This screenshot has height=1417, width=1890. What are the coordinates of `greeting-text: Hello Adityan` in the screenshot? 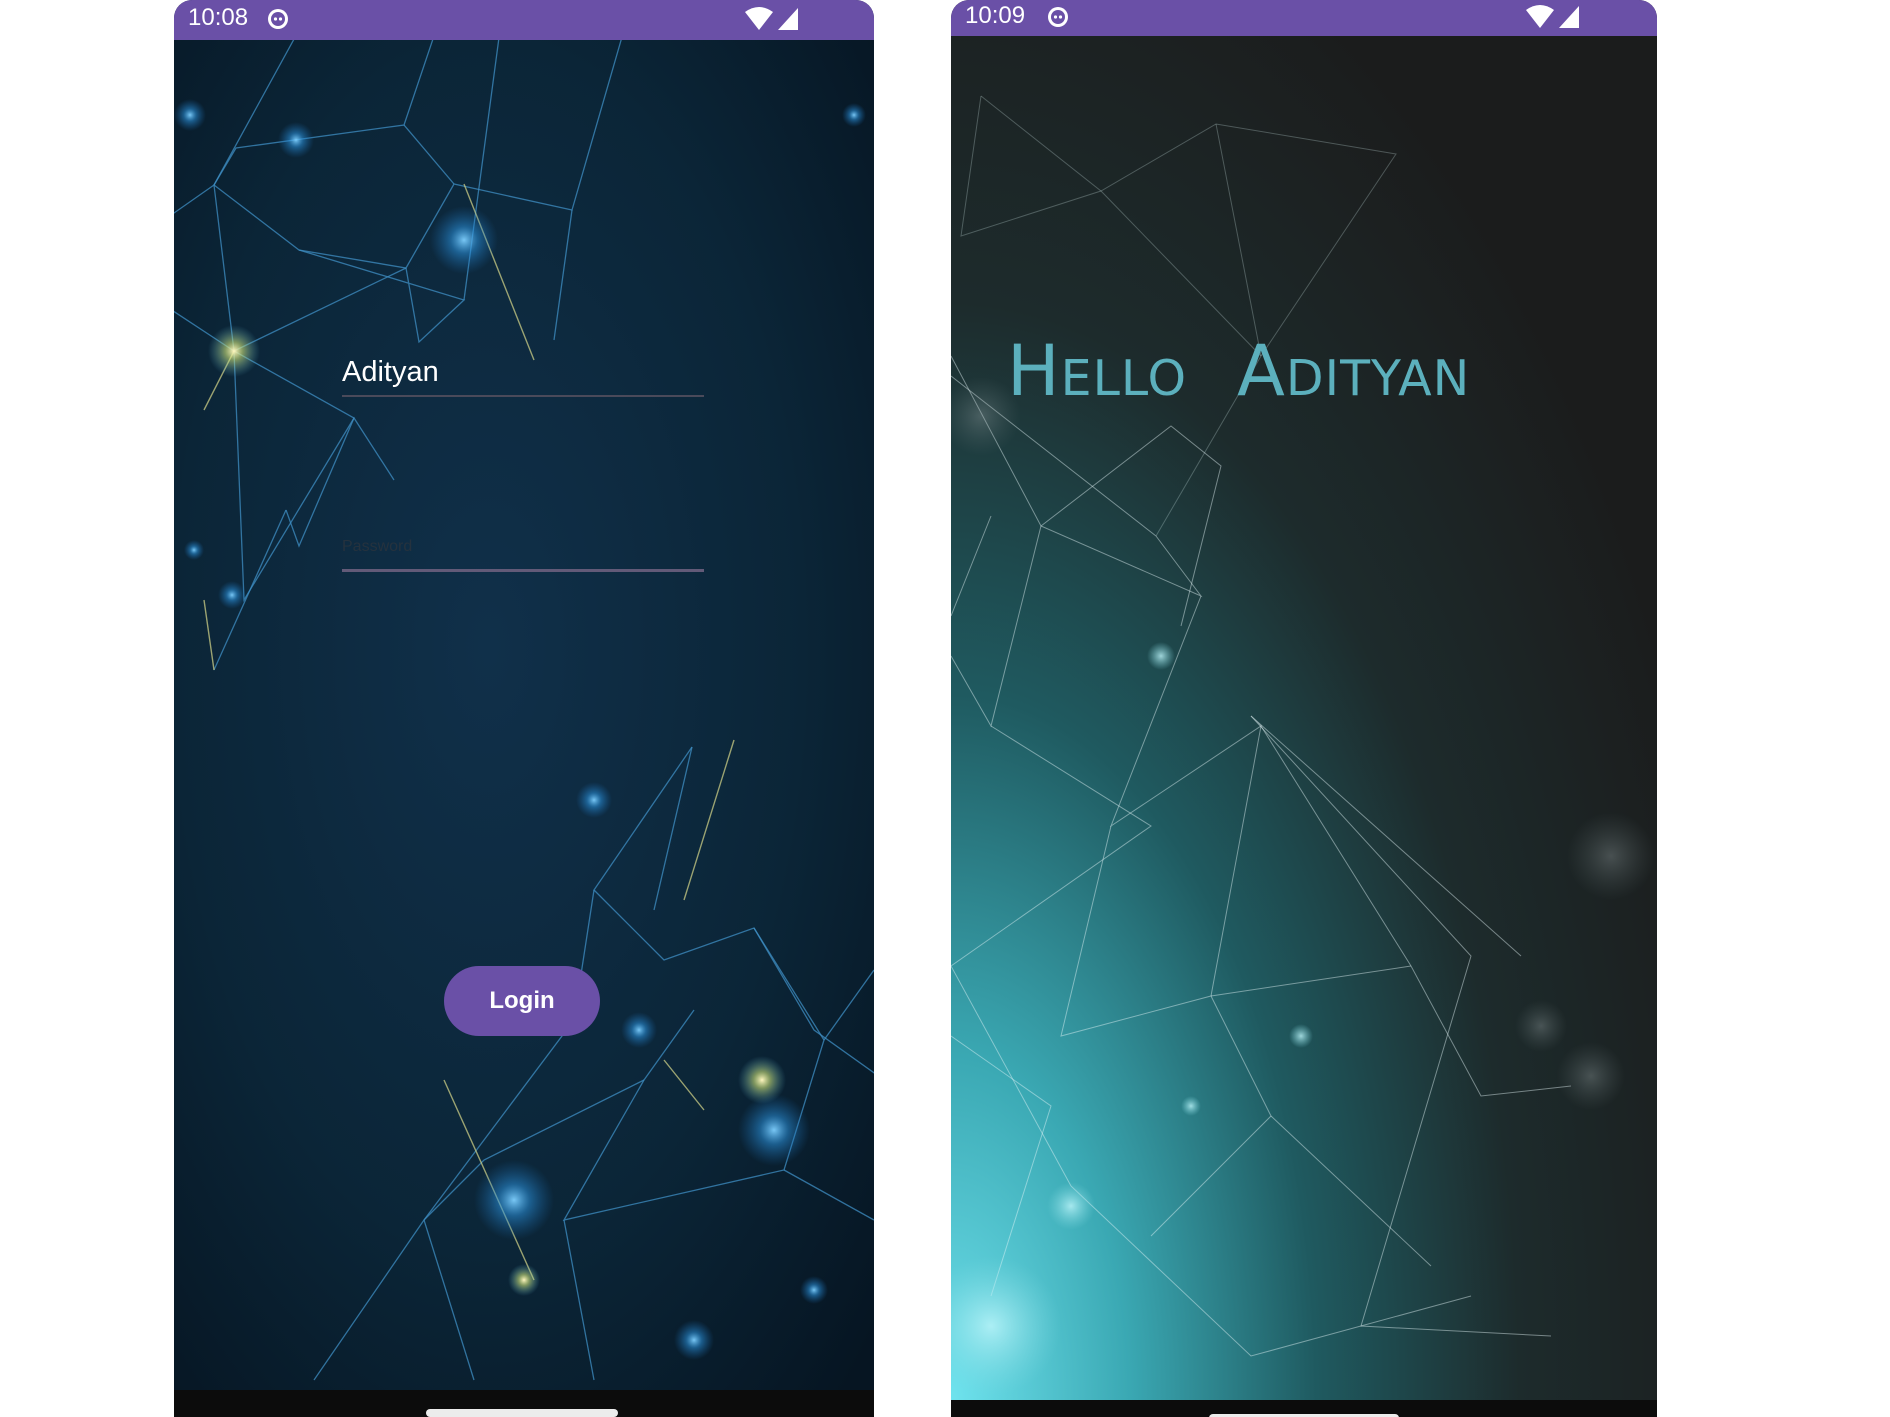 It's located at (1332, 371).